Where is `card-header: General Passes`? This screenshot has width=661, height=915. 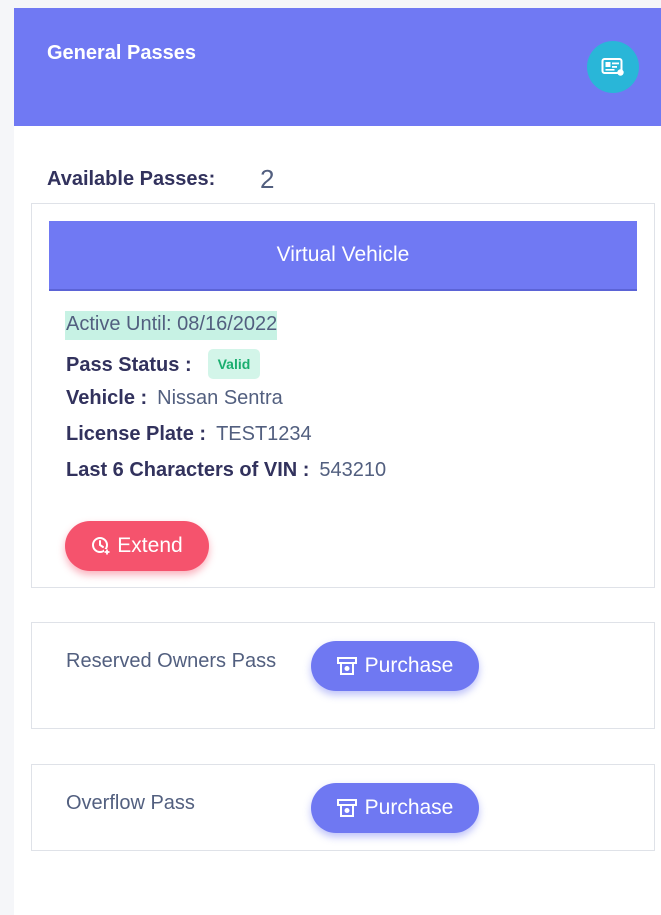
card-header: General Passes is located at coordinates (337, 67).